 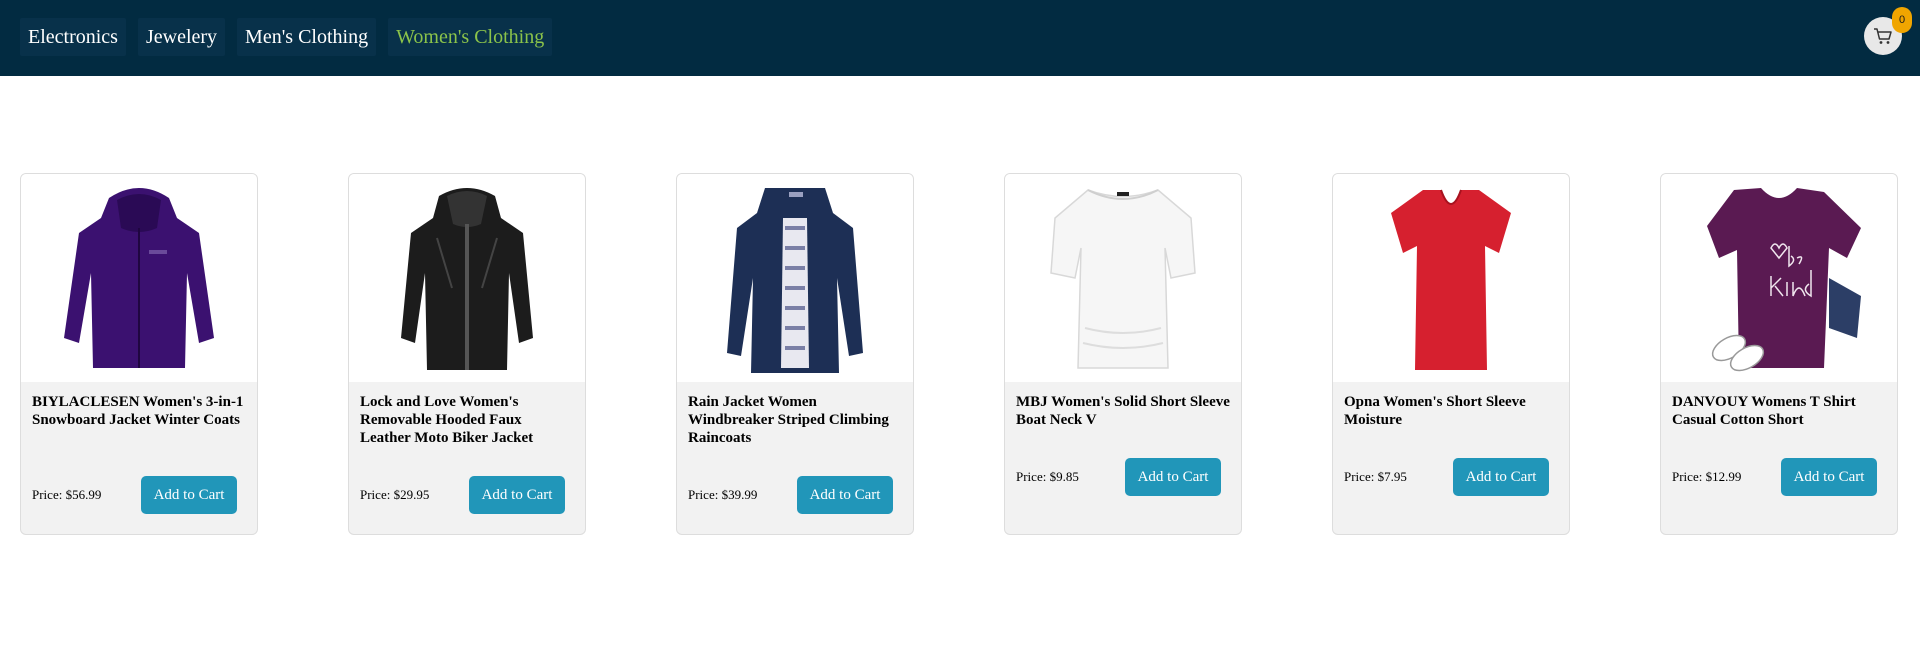 I want to click on purple-jacket-image, so click(x=139, y=278).